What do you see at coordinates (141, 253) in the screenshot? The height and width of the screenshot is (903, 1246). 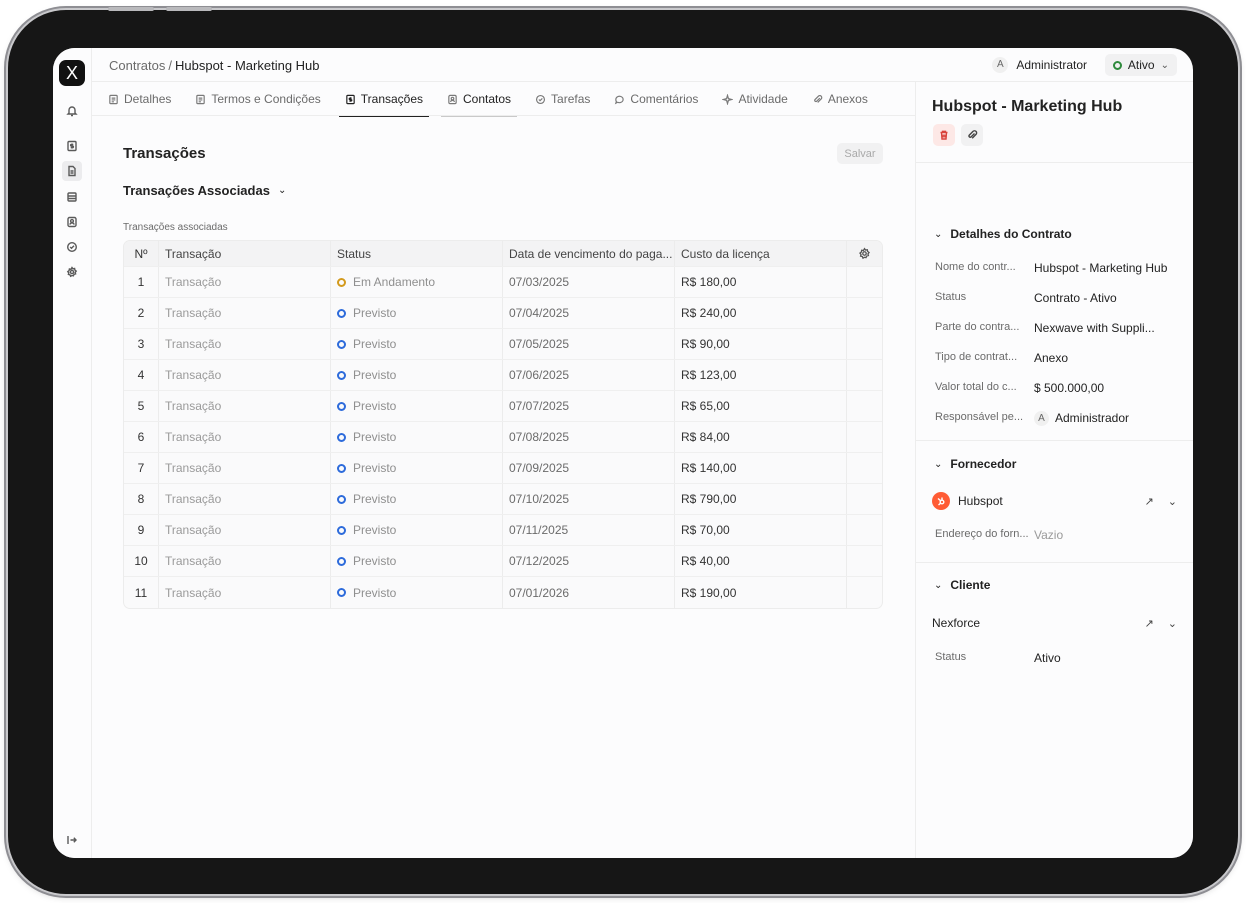 I see `column-header: Nº` at bounding box center [141, 253].